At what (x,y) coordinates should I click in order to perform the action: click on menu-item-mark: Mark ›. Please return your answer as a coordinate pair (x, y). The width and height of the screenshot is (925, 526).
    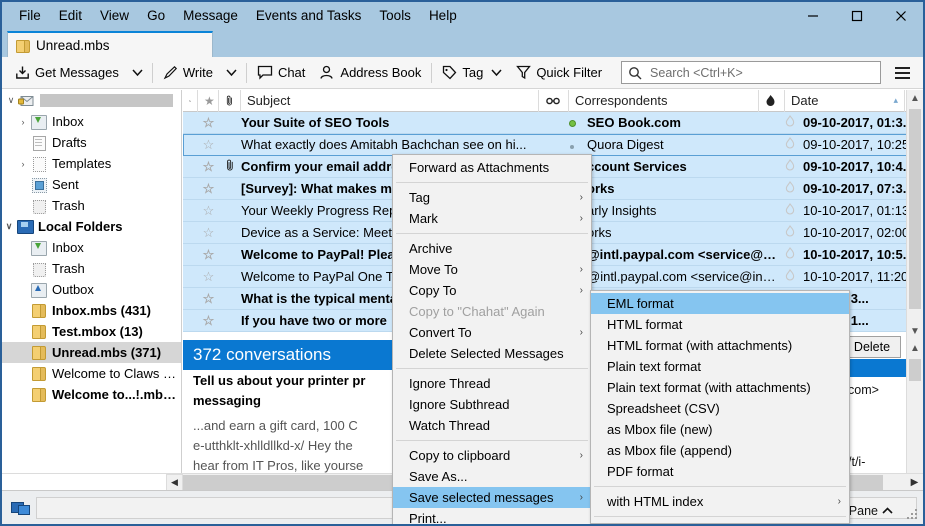
    Looking at the image, I should click on (492, 218).